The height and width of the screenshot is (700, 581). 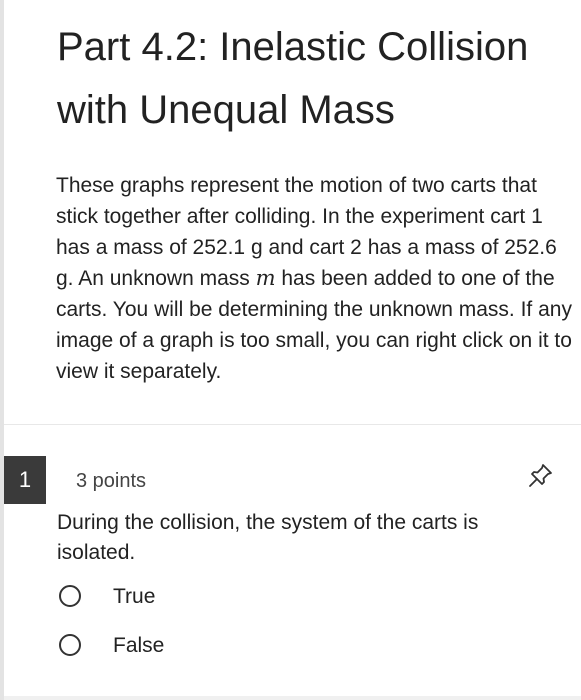 I want to click on answer-option-true: True, so click(x=157, y=598).